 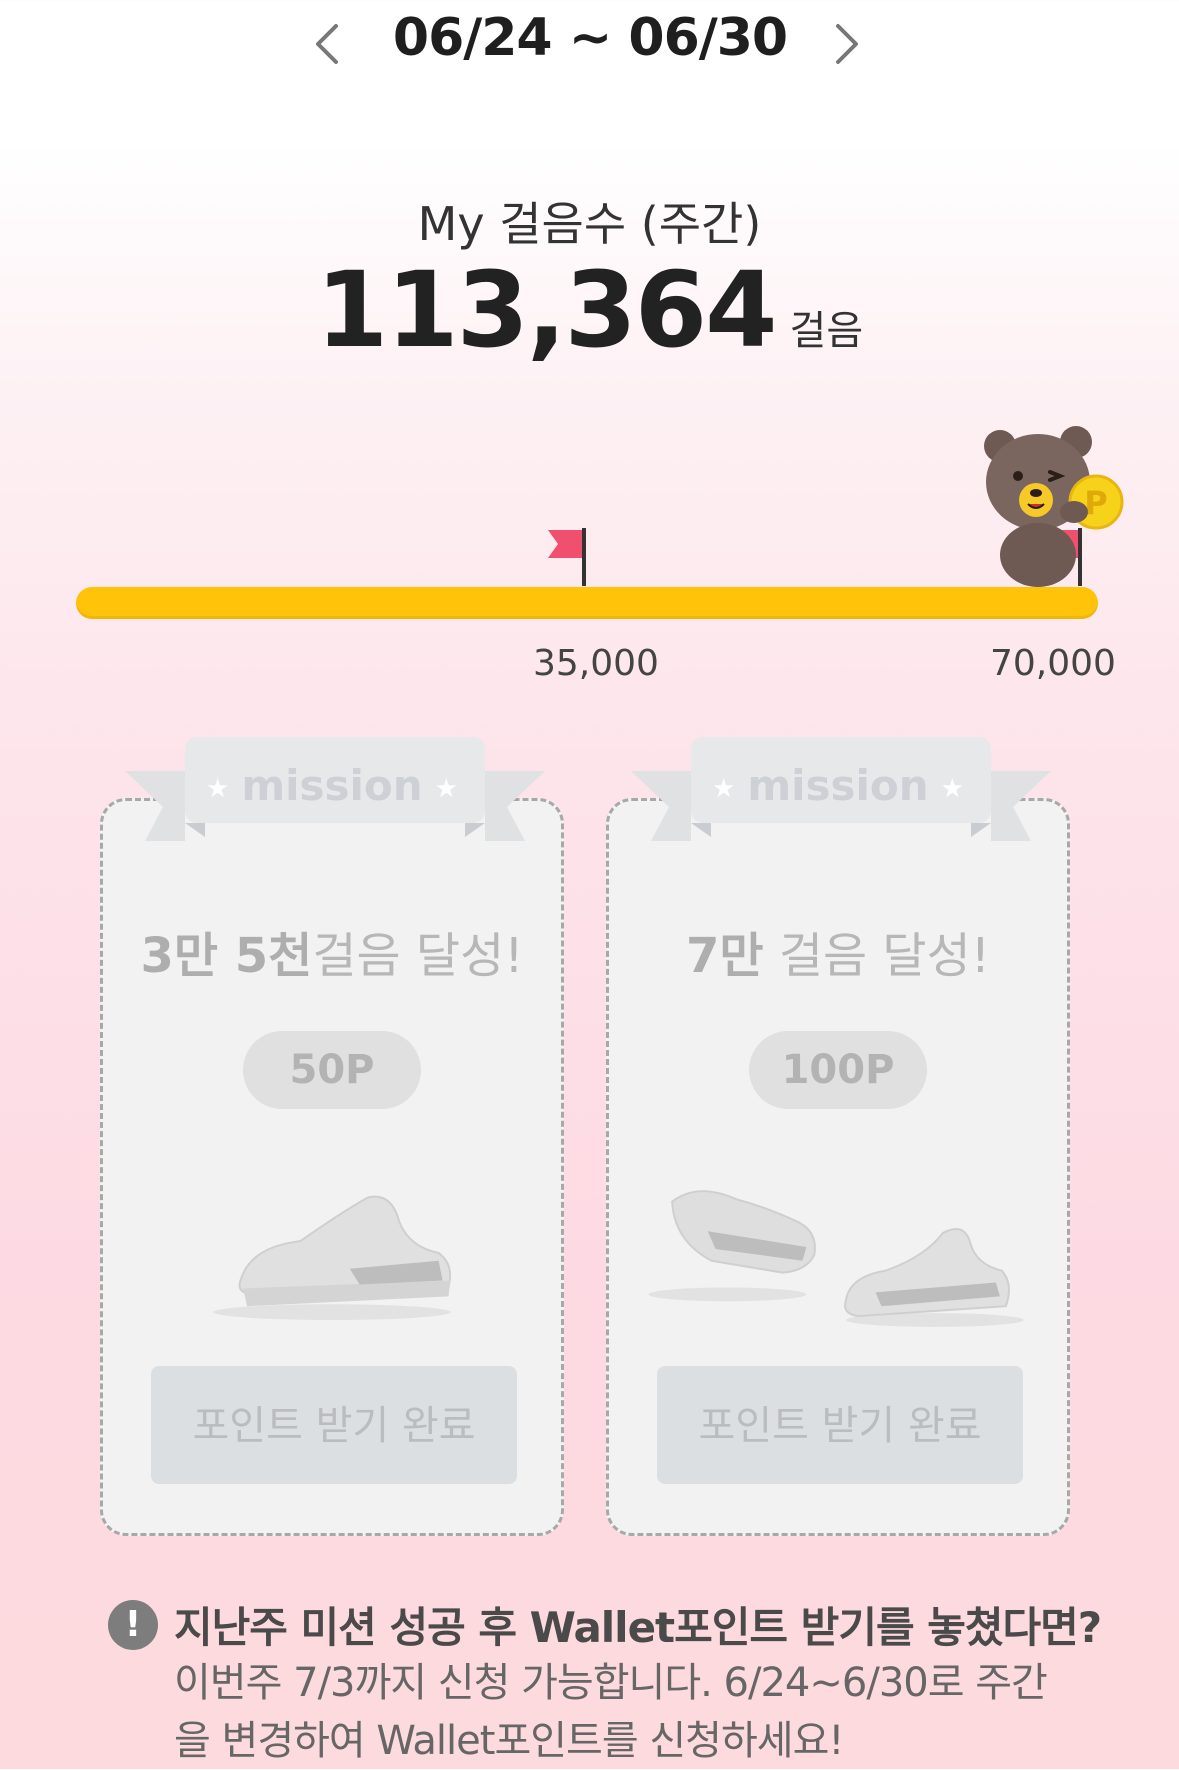 What do you see at coordinates (838, 956) in the screenshot?
I see `mission-goal: 7만 걸음 달성!` at bounding box center [838, 956].